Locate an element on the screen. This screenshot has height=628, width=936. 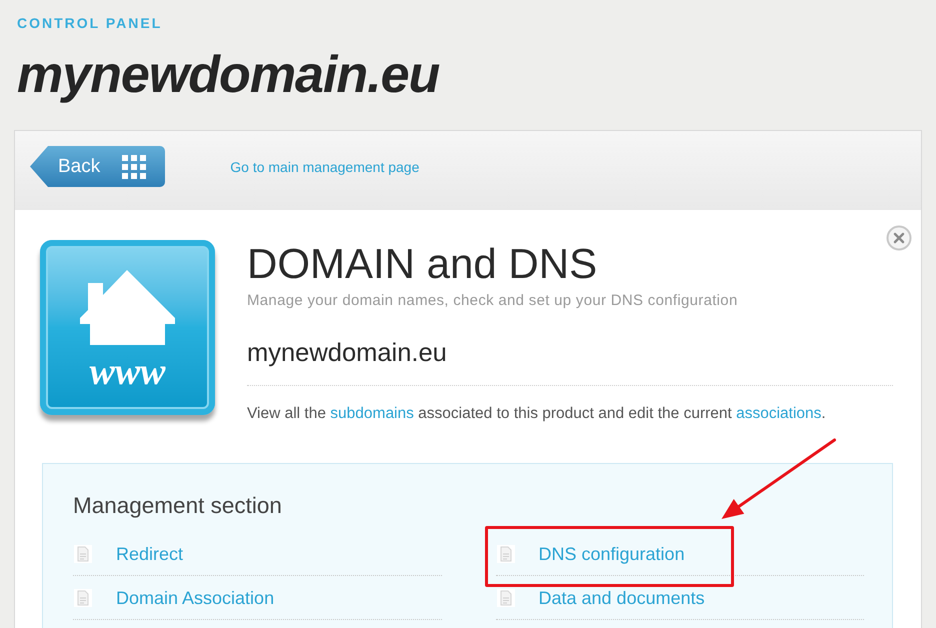
description-text: View all the subdomains associated to this product and edit the current associations. is located at coordinates (536, 414).